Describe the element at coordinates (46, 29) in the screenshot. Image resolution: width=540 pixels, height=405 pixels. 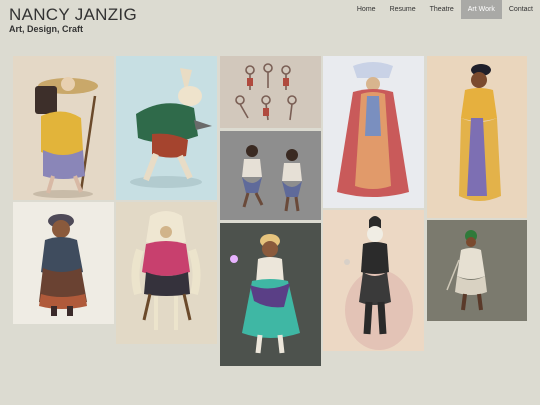
I see `site-tagline: Art, Design, Craft` at that location.